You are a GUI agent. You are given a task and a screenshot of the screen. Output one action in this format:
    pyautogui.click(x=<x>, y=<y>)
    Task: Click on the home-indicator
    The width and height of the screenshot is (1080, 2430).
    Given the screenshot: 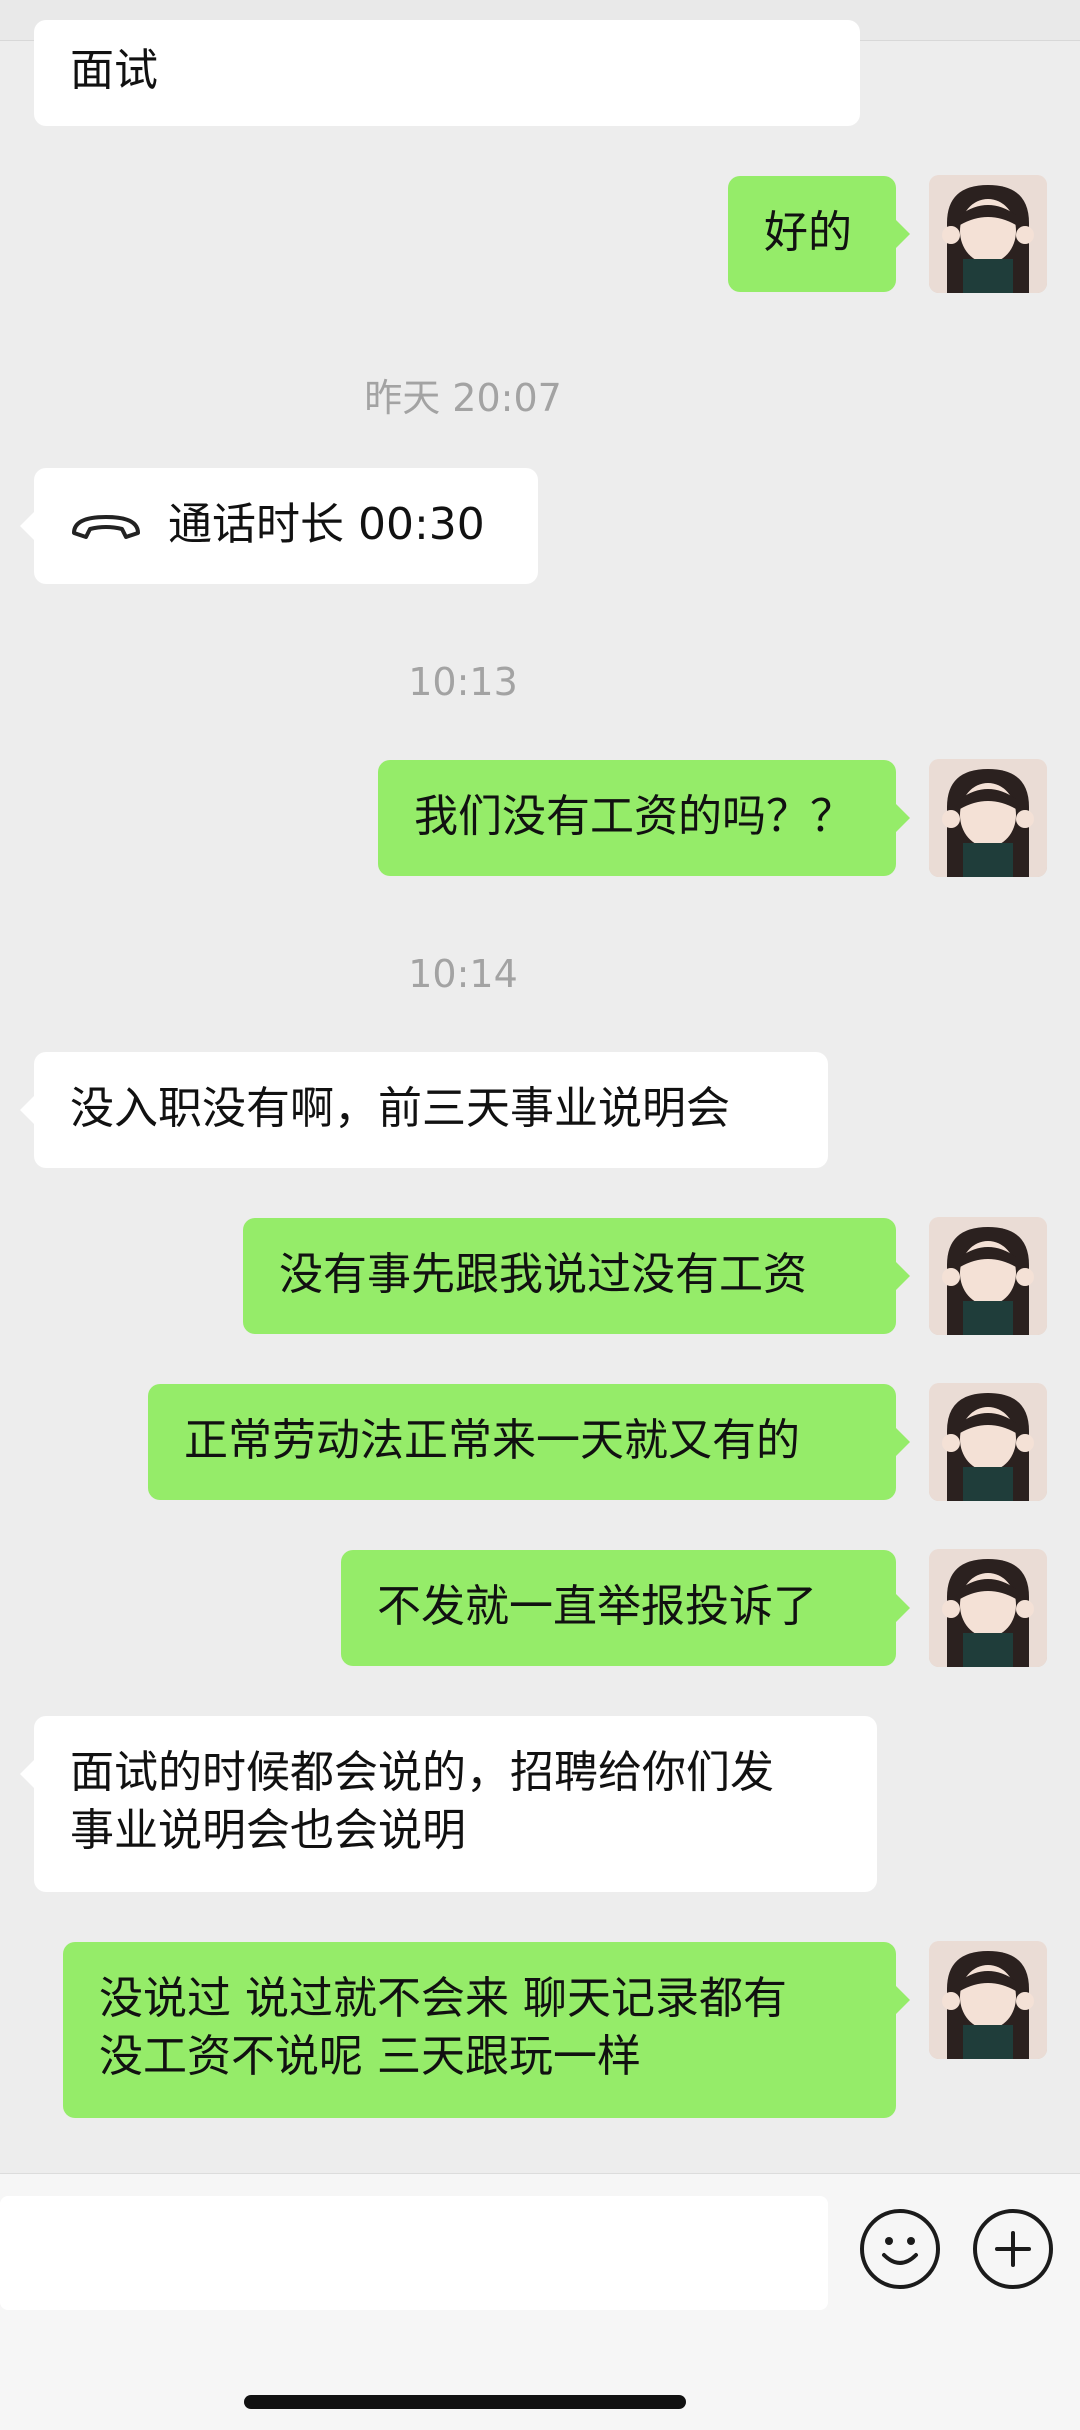 What is the action you would take?
    pyautogui.click(x=465, y=2402)
    